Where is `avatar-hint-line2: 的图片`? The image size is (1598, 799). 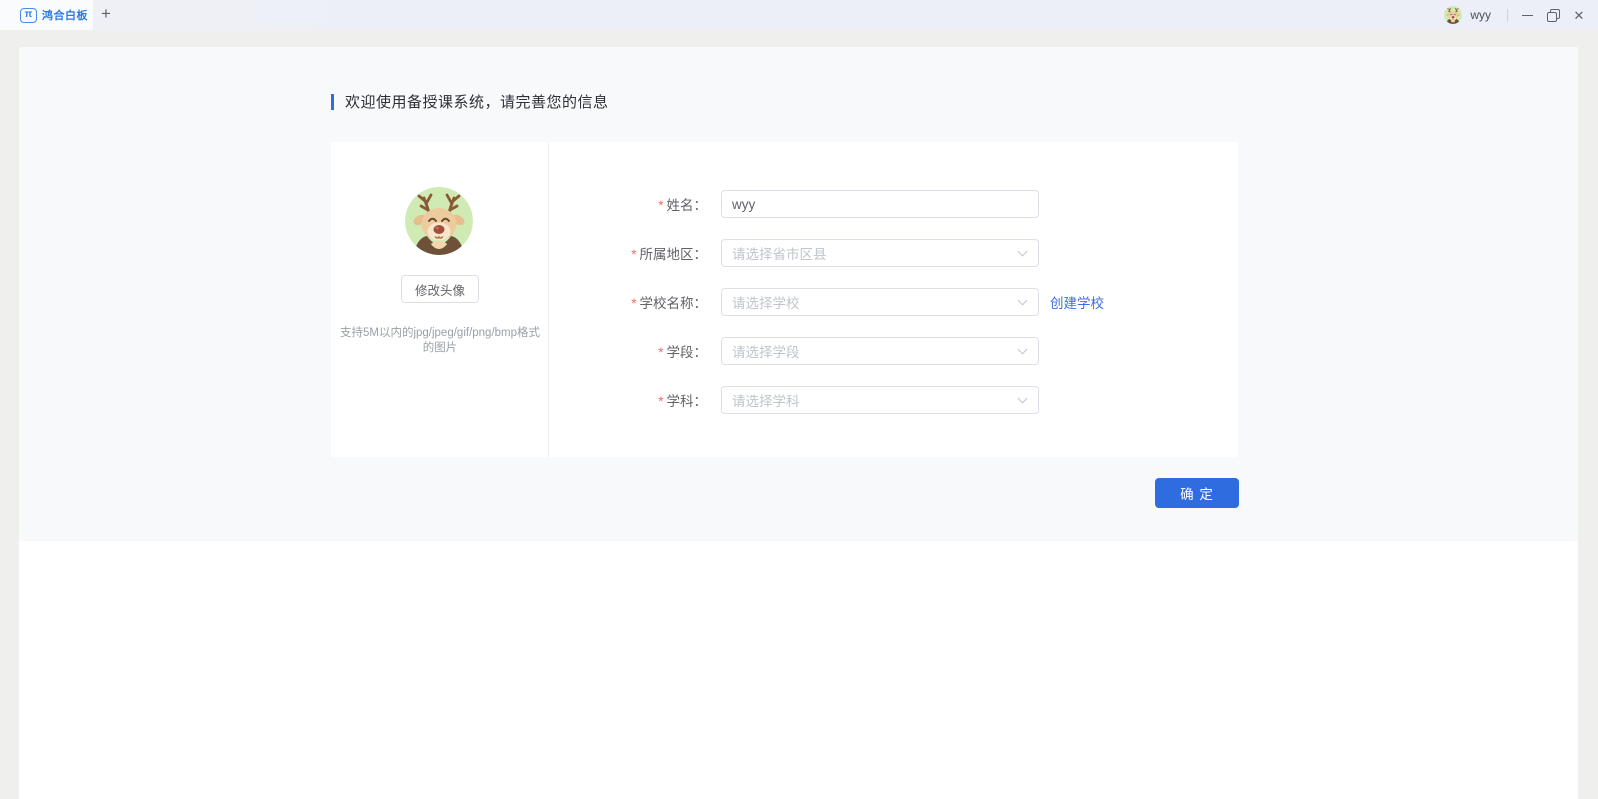
avatar-hint-line2: 的图片 is located at coordinates (440, 347).